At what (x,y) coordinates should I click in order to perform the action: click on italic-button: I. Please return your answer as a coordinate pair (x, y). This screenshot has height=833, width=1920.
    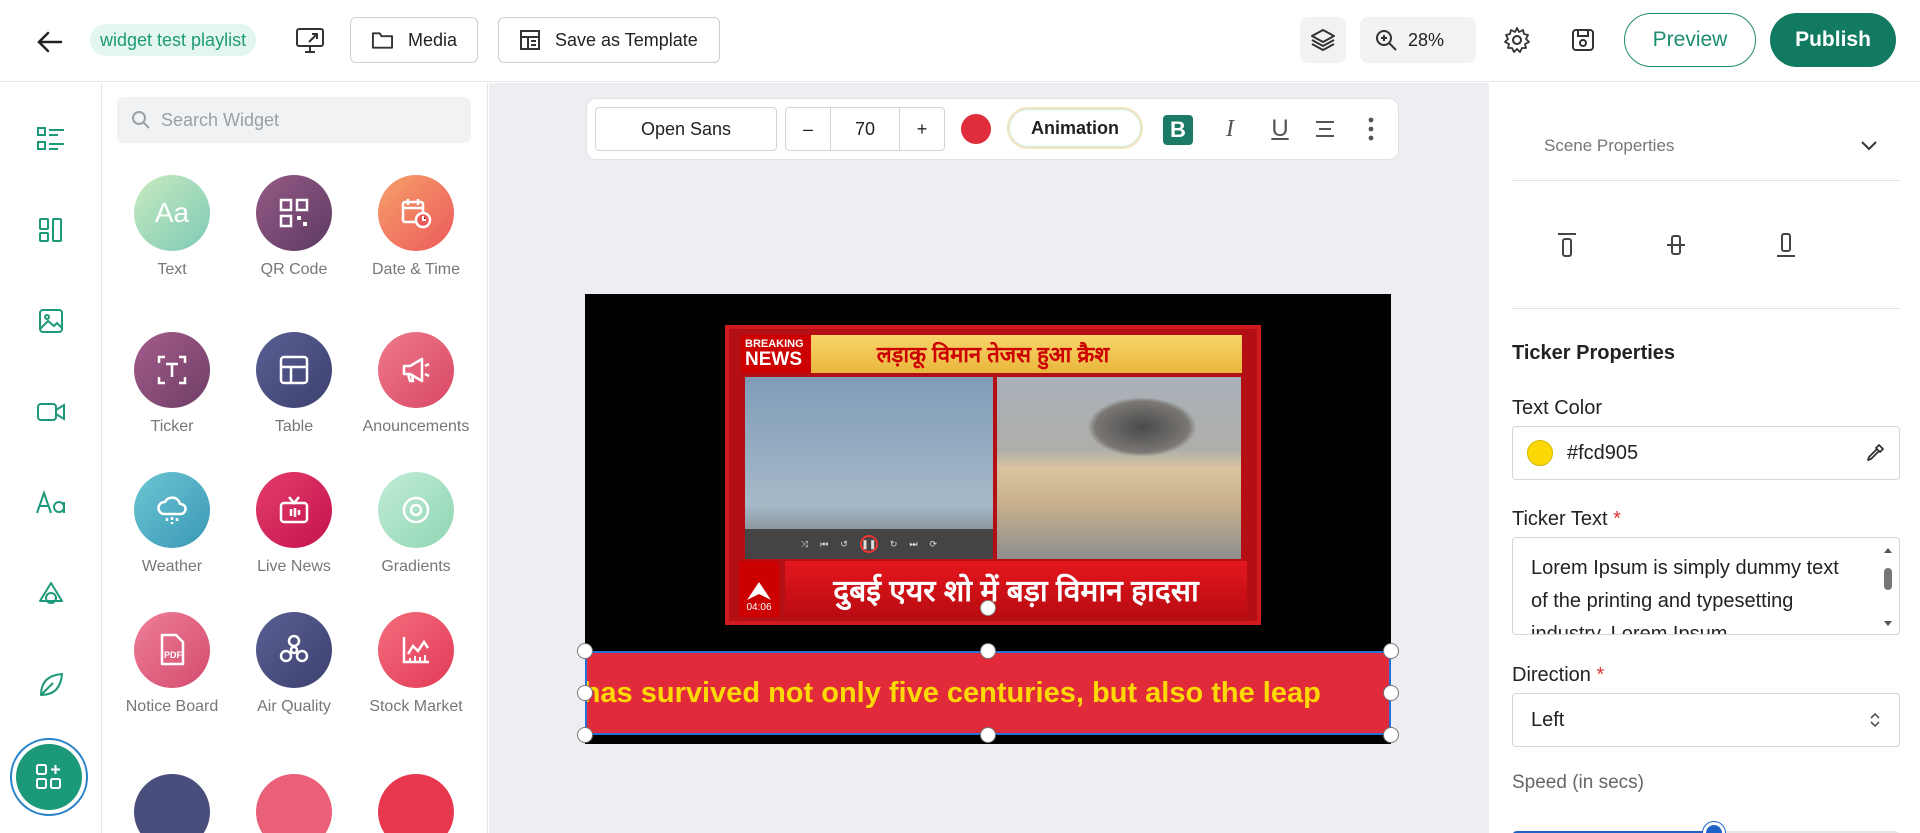
    Looking at the image, I should click on (1230, 129).